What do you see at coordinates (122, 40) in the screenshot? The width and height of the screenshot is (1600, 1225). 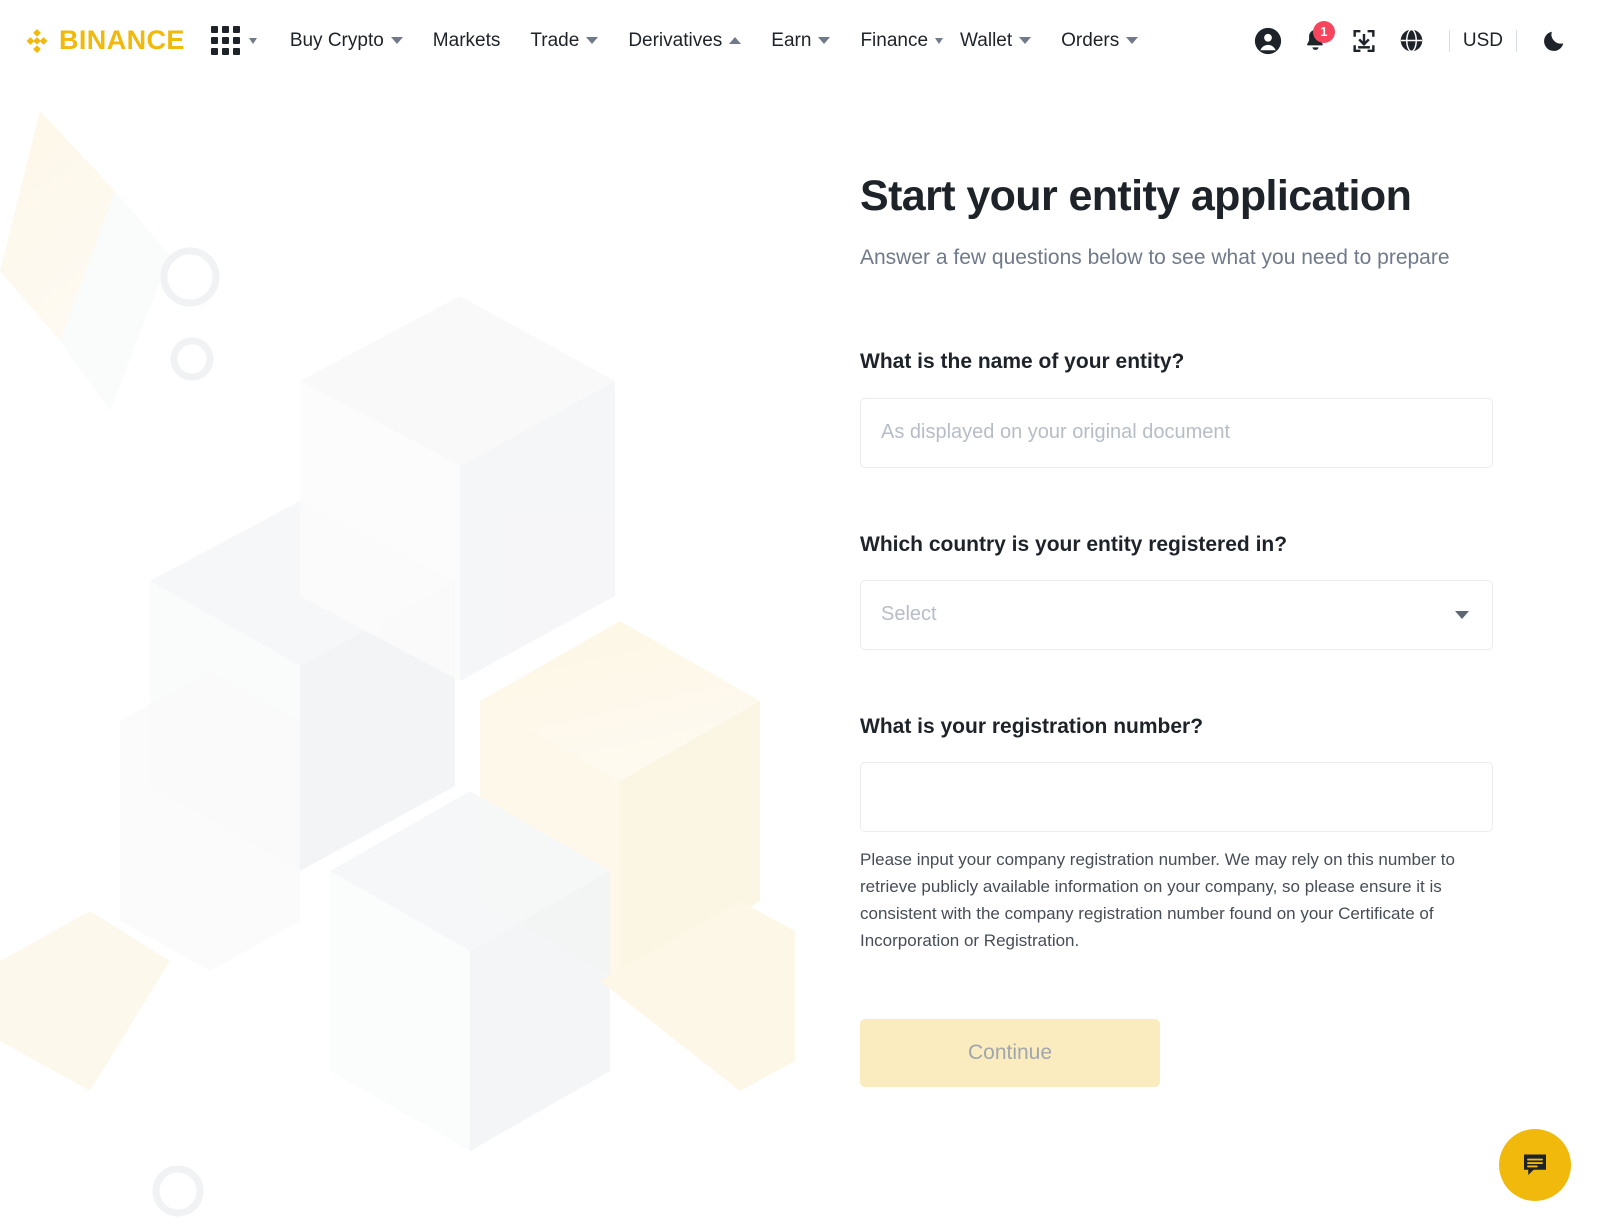 I see `brand-wordmark: BINANCE` at bounding box center [122, 40].